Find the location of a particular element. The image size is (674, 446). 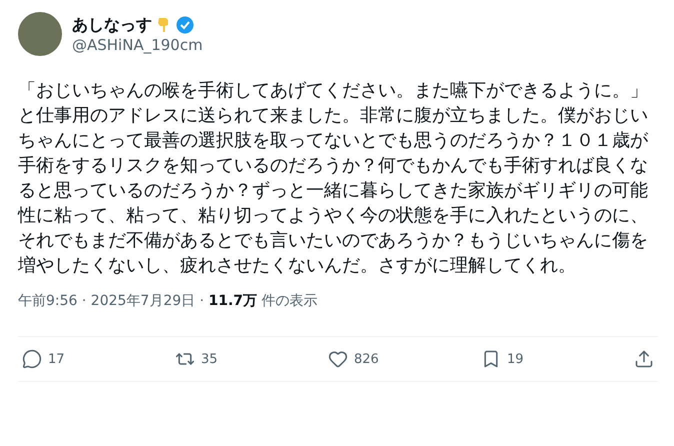

speech-bubble-icon is located at coordinates (32, 359).